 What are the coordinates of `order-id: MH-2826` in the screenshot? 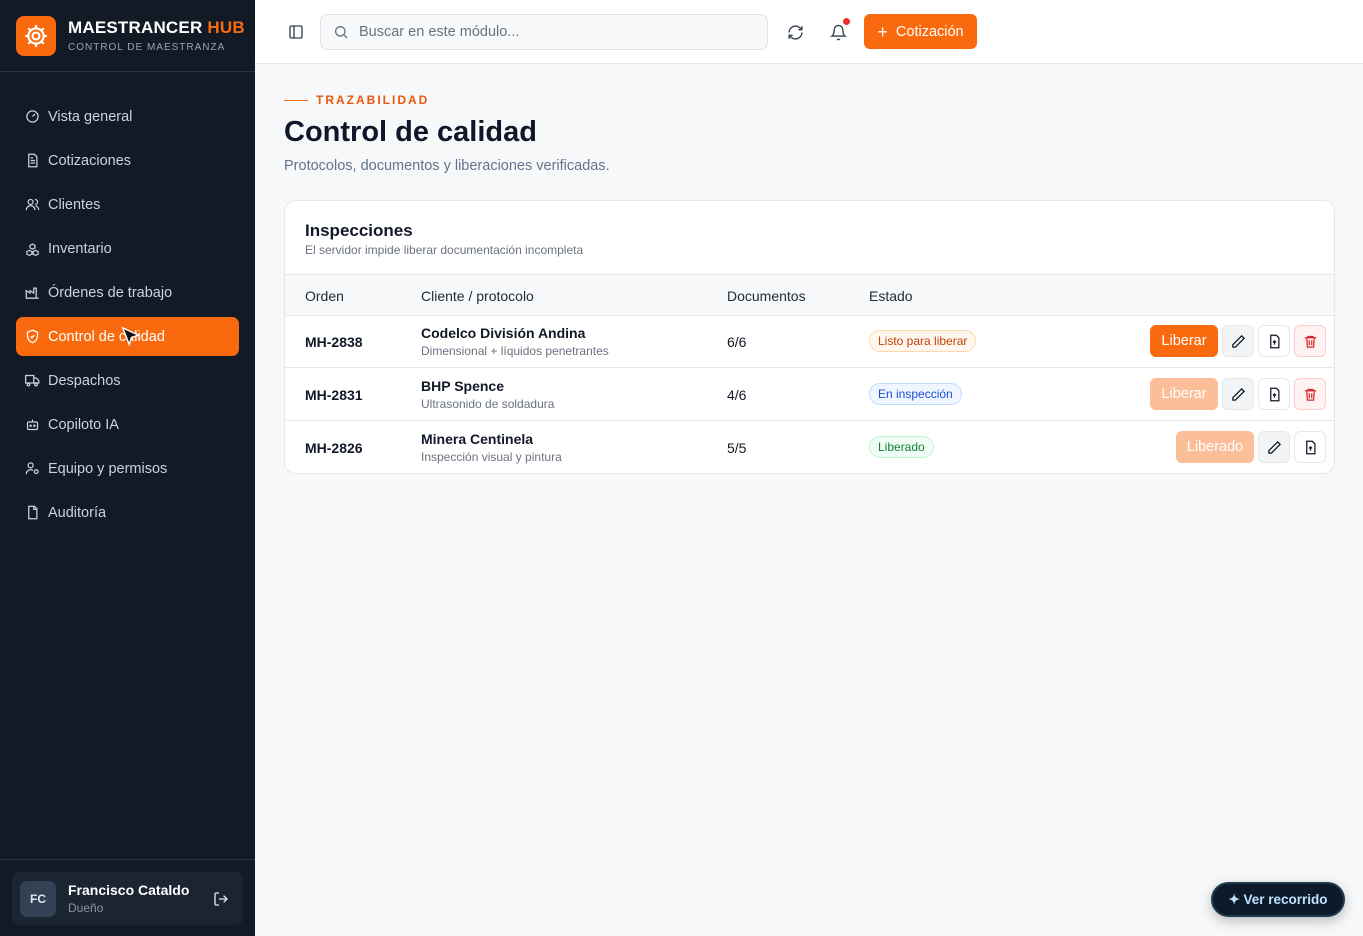 It's located at (334, 448).